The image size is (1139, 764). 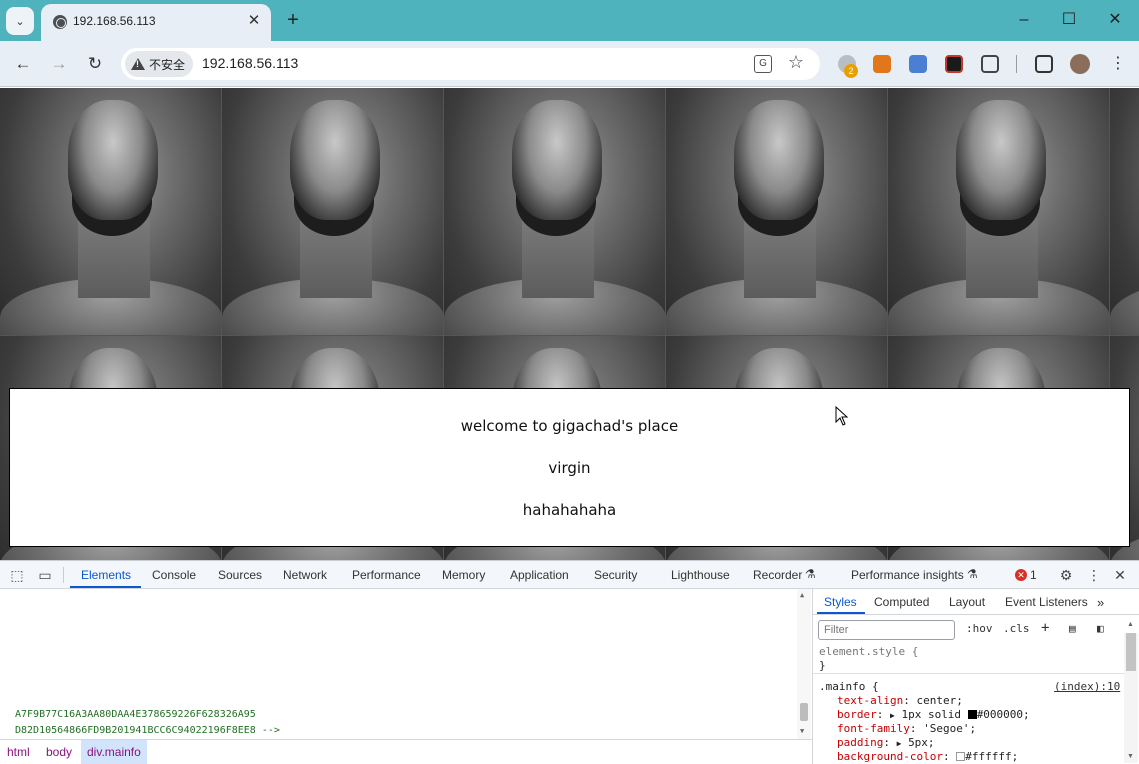 What do you see at coordinates (1069, 20) in the screenshot?
I see `maximize-button: ☐` at bounding box center [1069, 20].